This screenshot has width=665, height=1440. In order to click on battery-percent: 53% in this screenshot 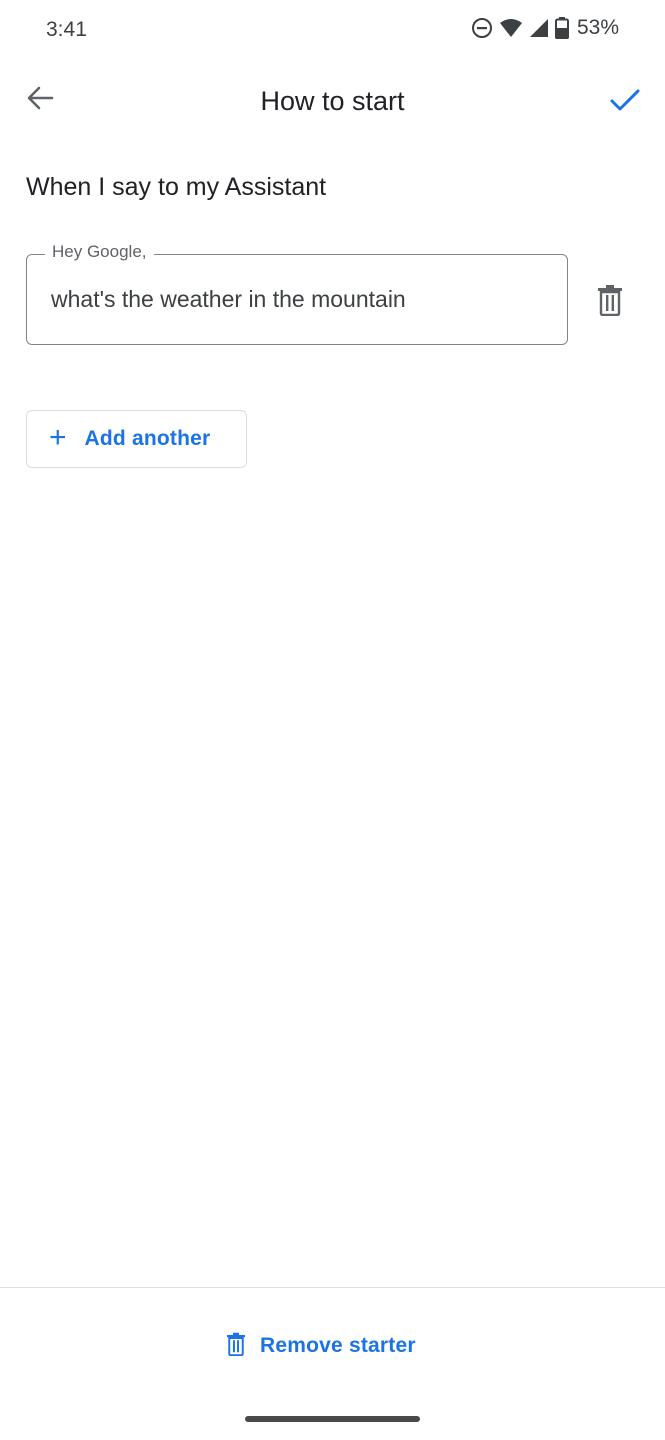, I will do `click(597, 27)`.